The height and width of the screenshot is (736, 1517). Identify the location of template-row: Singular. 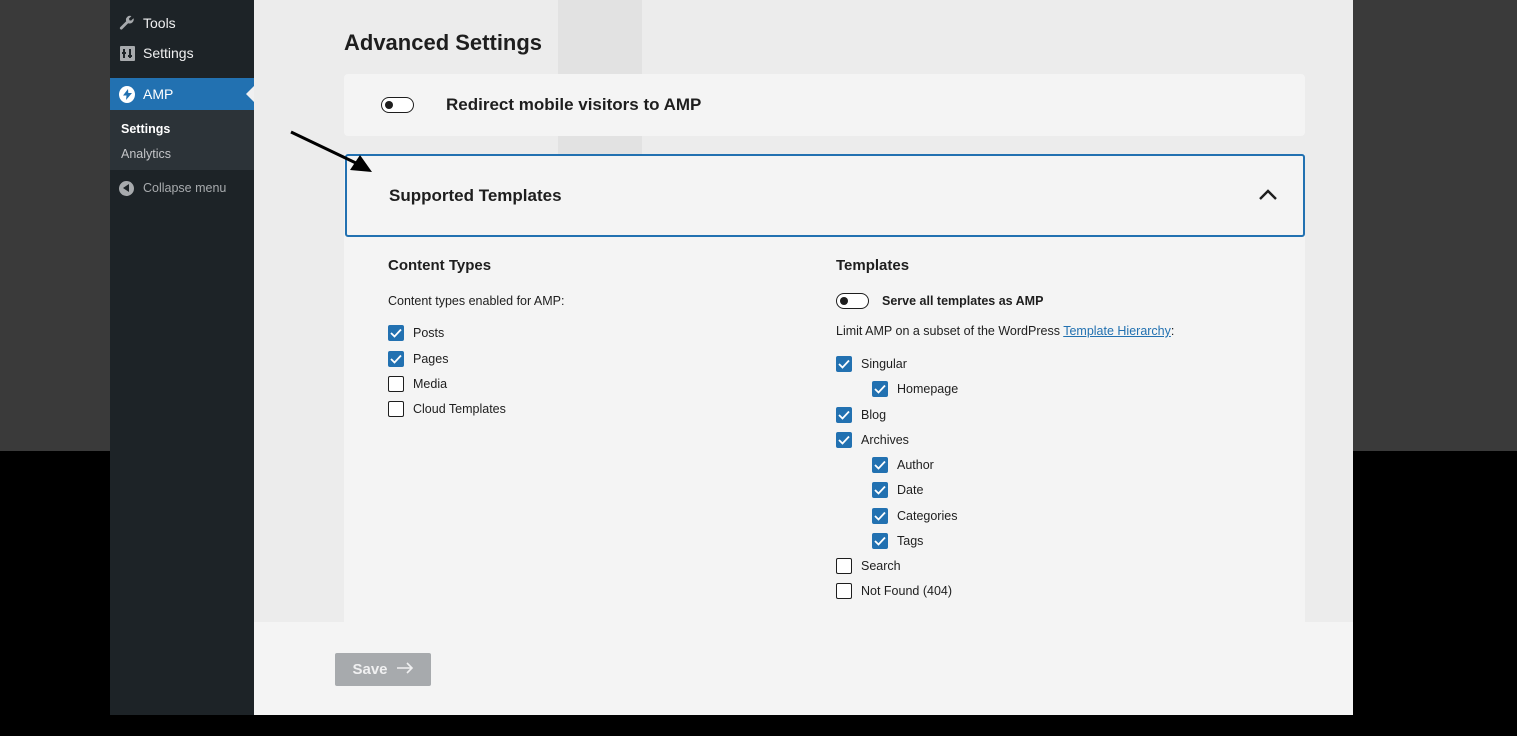
(871, 364).